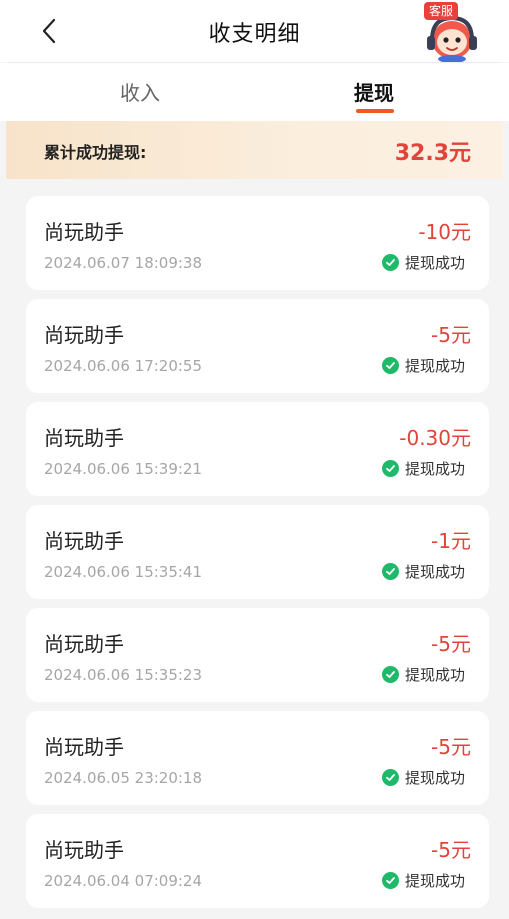 This screenshot has width=509, height=919. Describe the element at coordinates (441, 11) in the screenshot. I see `customer-service-badge: 客服` at that location.